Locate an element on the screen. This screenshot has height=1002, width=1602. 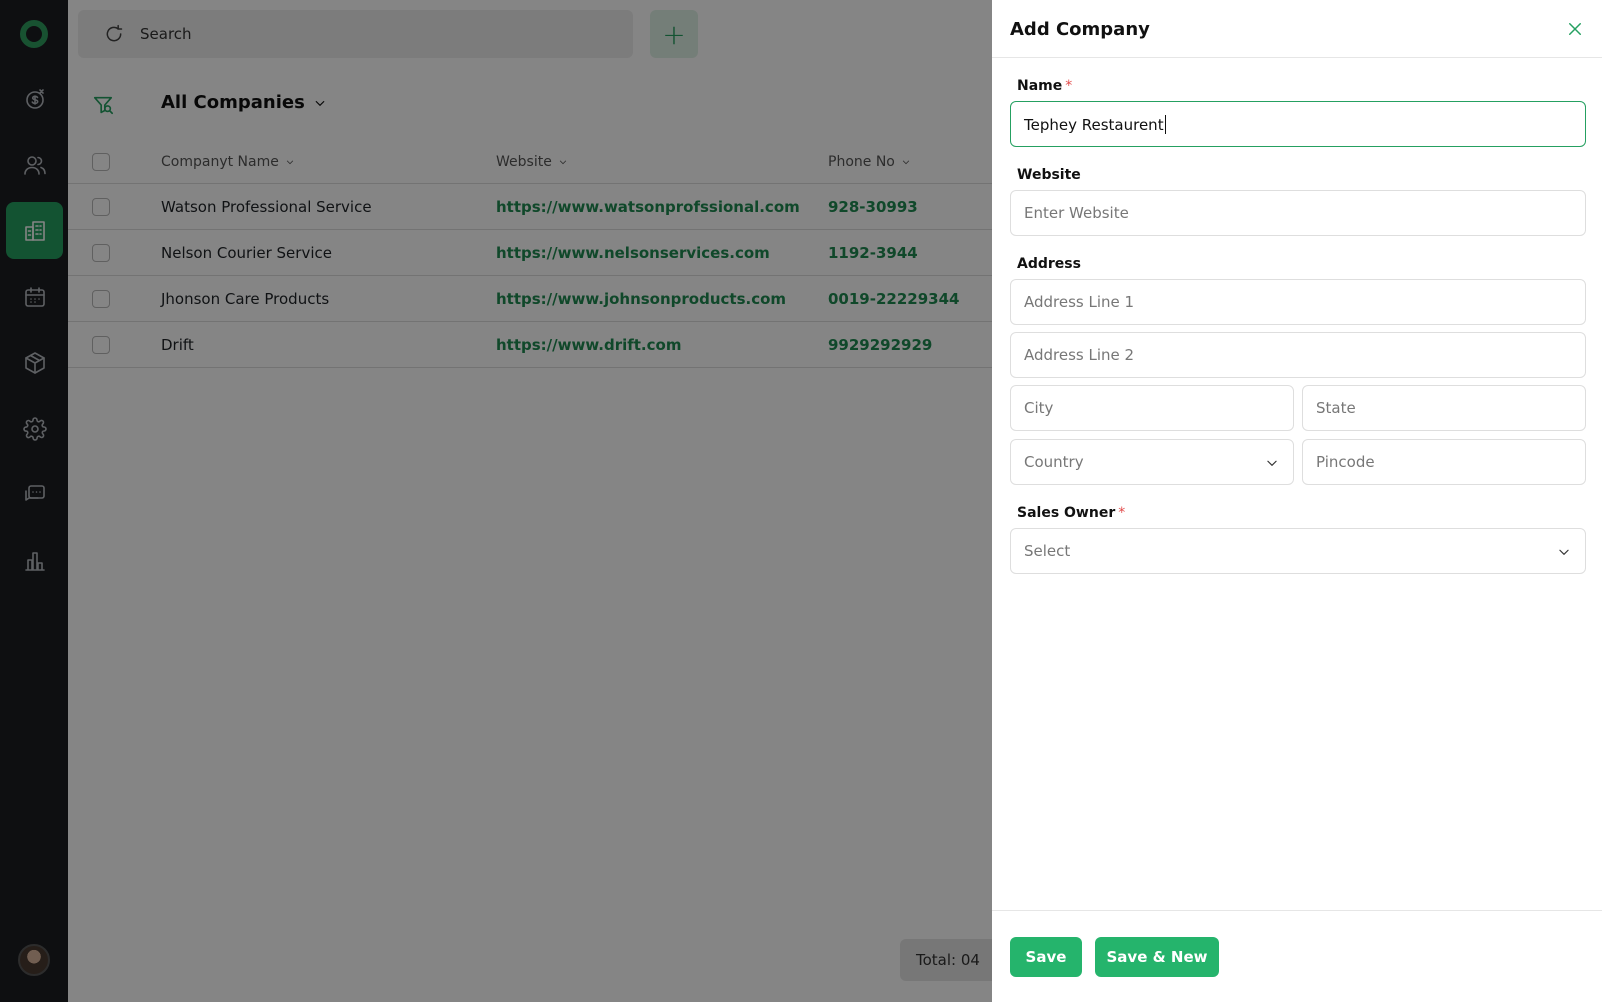
name-label: Name * is located at coordinates (1045, 86).